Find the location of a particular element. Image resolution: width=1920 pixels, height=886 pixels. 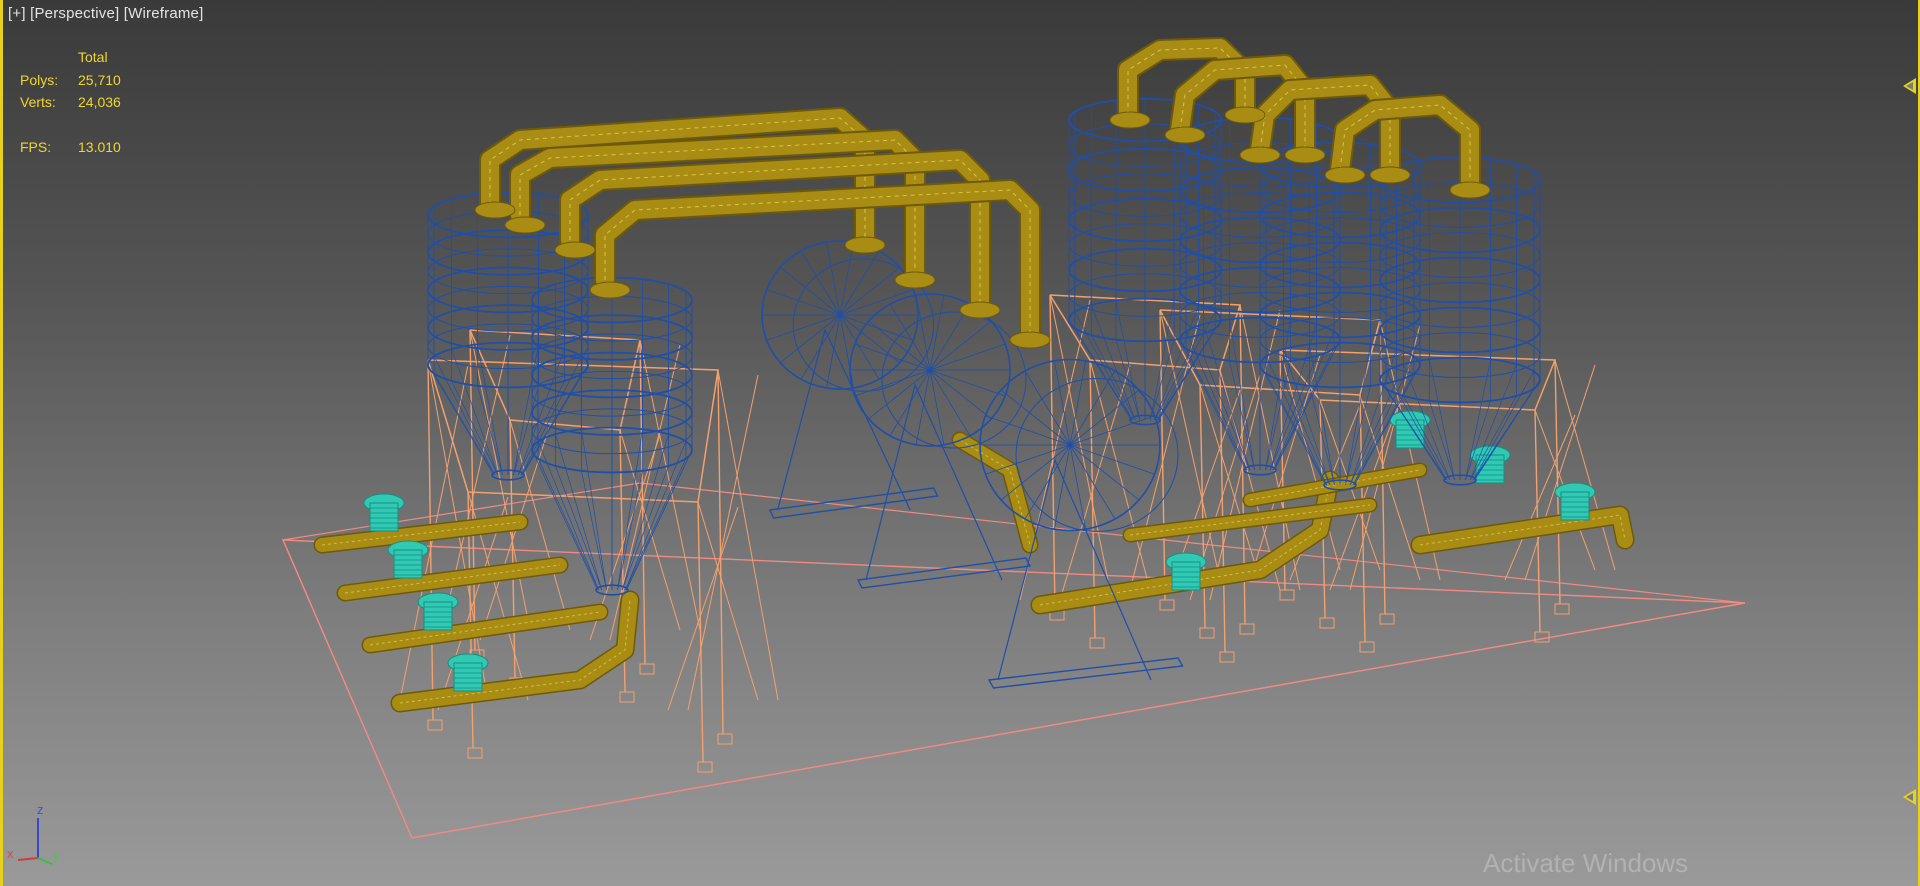

verts-value: 24,036 is located at coordinates (99, 102).